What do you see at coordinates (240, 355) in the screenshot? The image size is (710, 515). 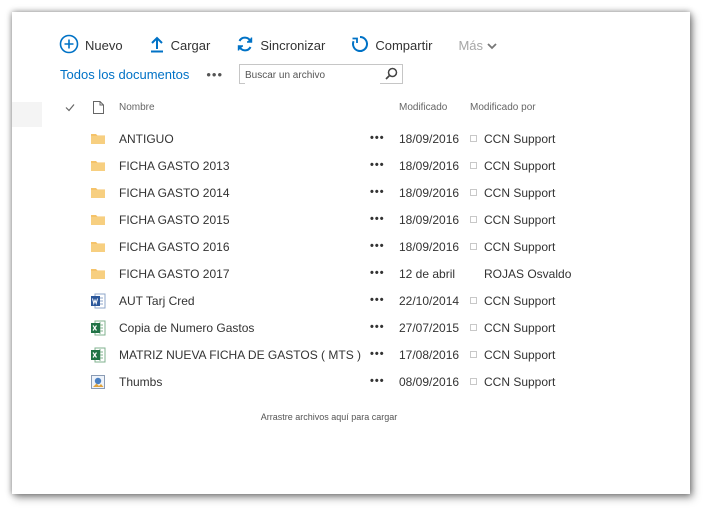 I see `file-name-link: MATRIZ NUEVA FICHA DE GASTOS ( MTS )` at bounding box center [240, 355].